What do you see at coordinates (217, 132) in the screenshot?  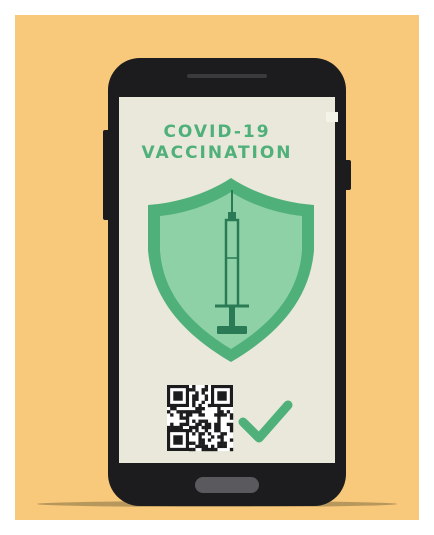 I see `title-line-1: COVID-19` at bounding box center [217, 132].